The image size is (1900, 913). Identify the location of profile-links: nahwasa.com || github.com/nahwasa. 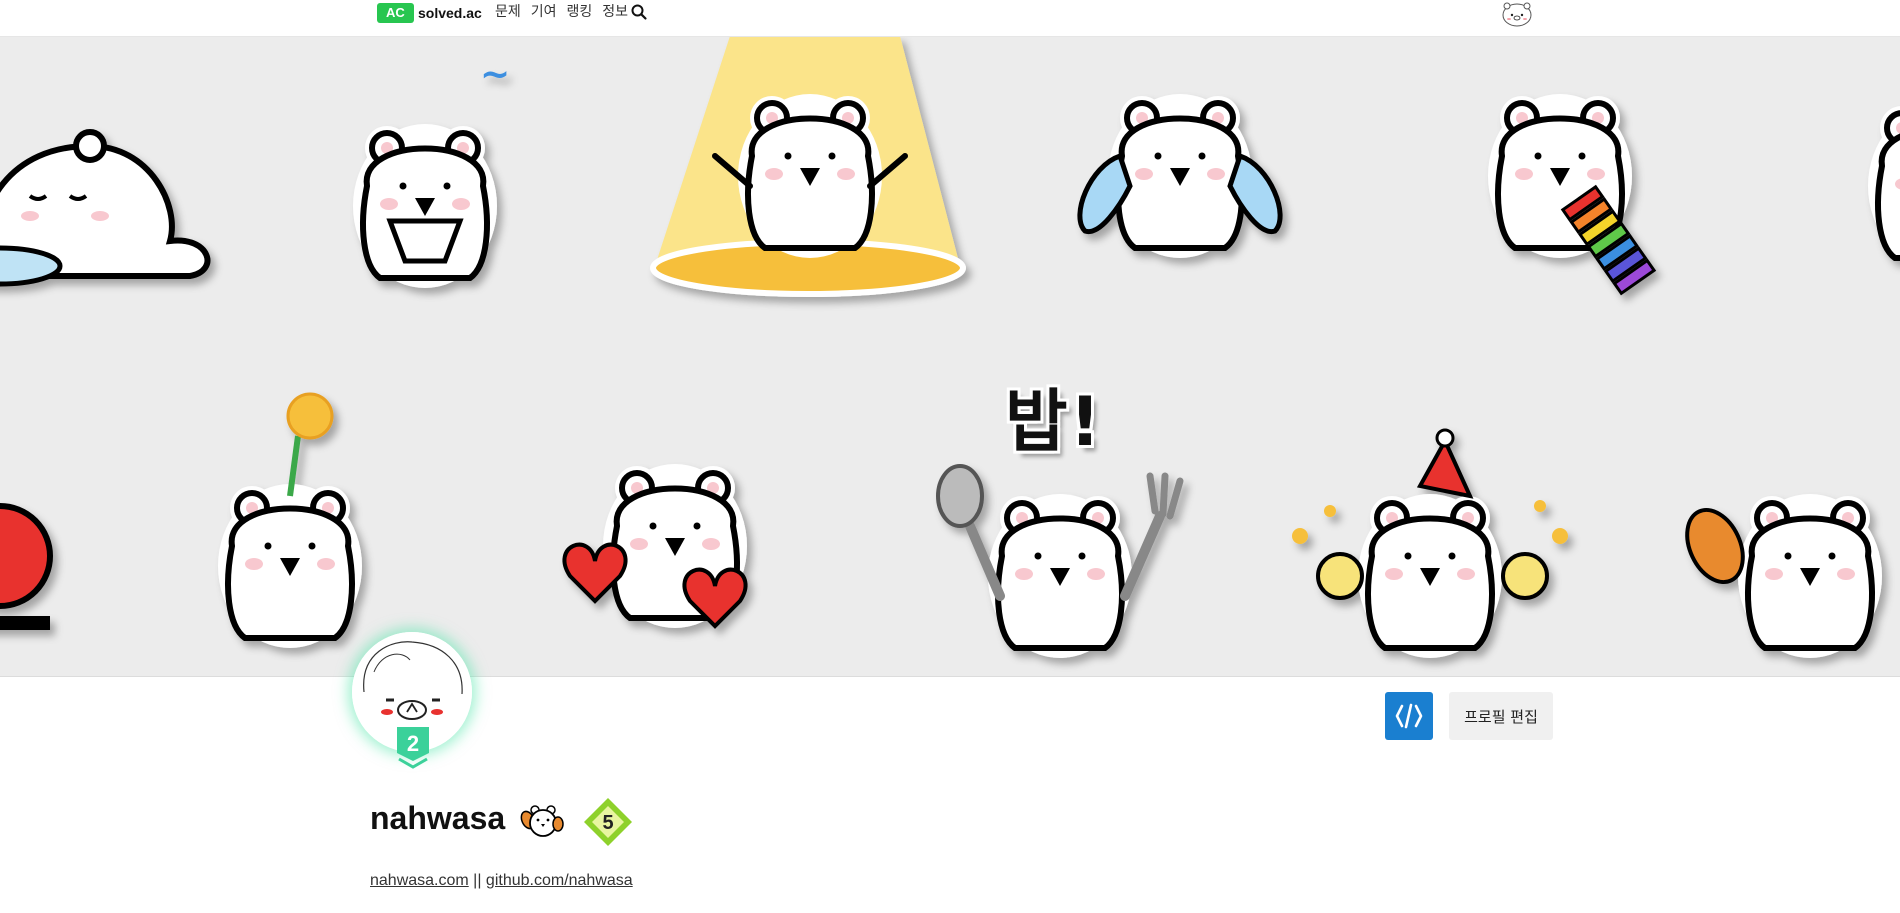
(501, 881).